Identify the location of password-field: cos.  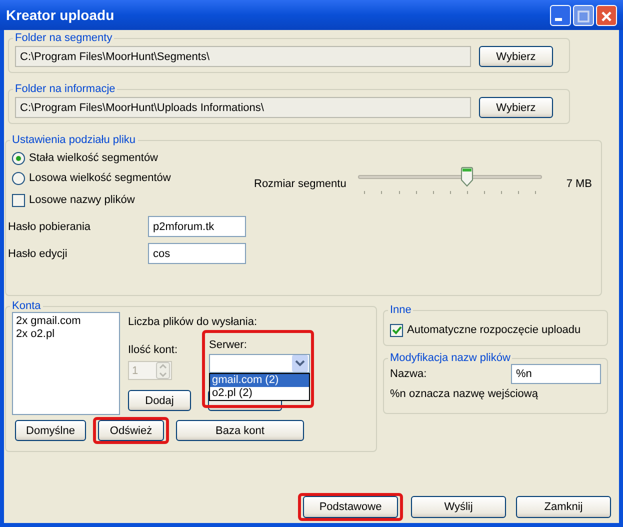
(197, 253).